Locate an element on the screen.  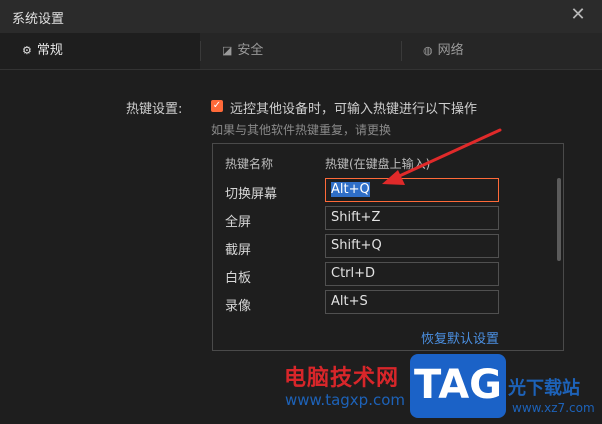
watermark-site-name: 电脑技术网 is located at coordinates (342, 378).